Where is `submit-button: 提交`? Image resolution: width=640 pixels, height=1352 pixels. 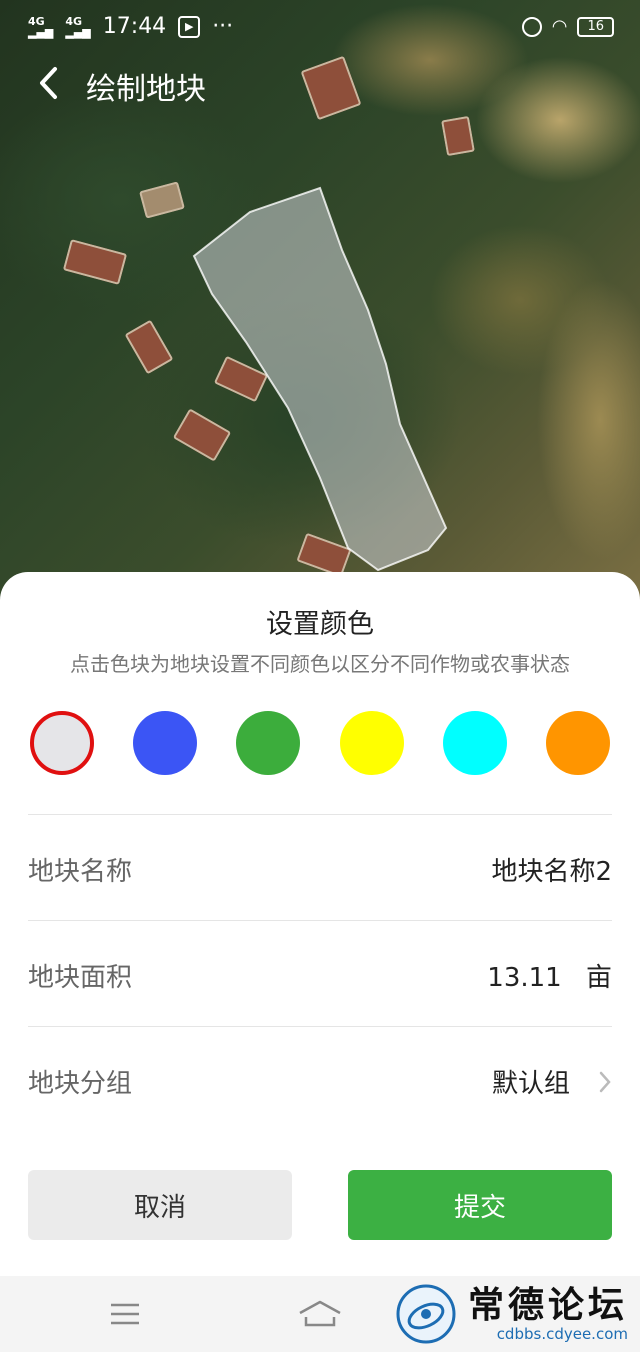
submit-button: 提交 is located at coordinates (480, 1205).